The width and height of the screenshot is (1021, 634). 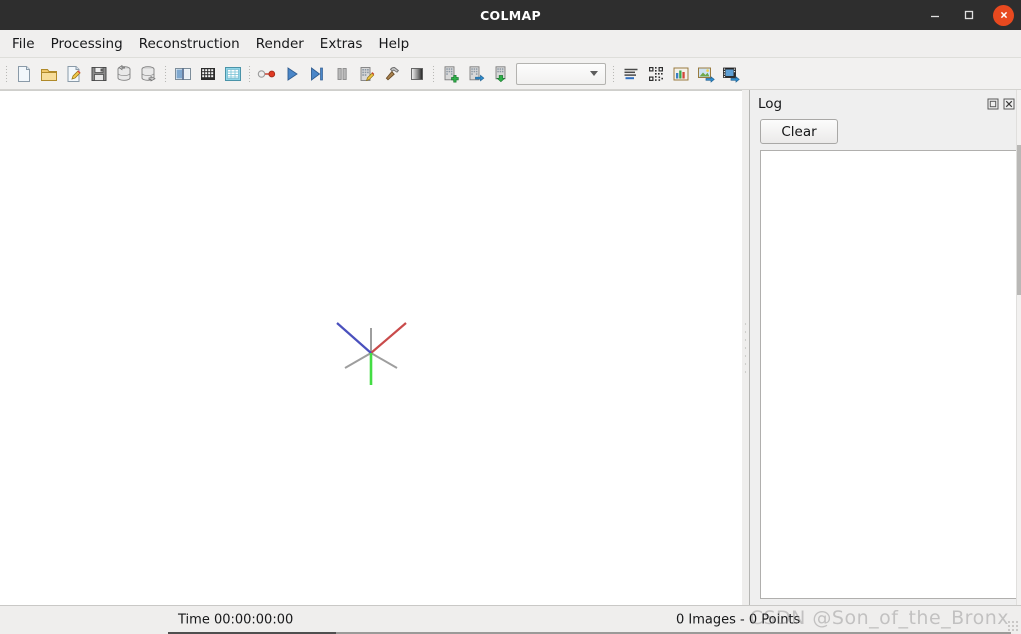 I want to click on render-options-button, so click(x=730, y=74).